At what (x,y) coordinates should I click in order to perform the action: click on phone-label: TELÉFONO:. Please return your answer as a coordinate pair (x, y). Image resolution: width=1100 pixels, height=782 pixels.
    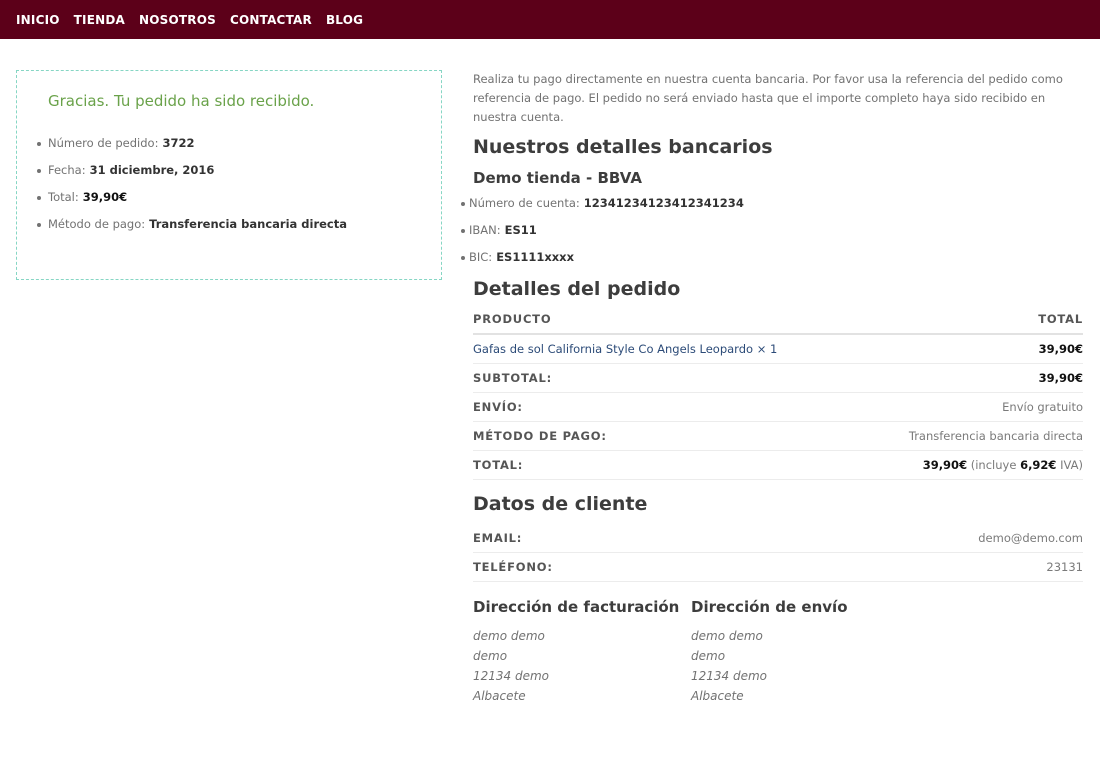
    Looking at the image, I should click on (605, 567).